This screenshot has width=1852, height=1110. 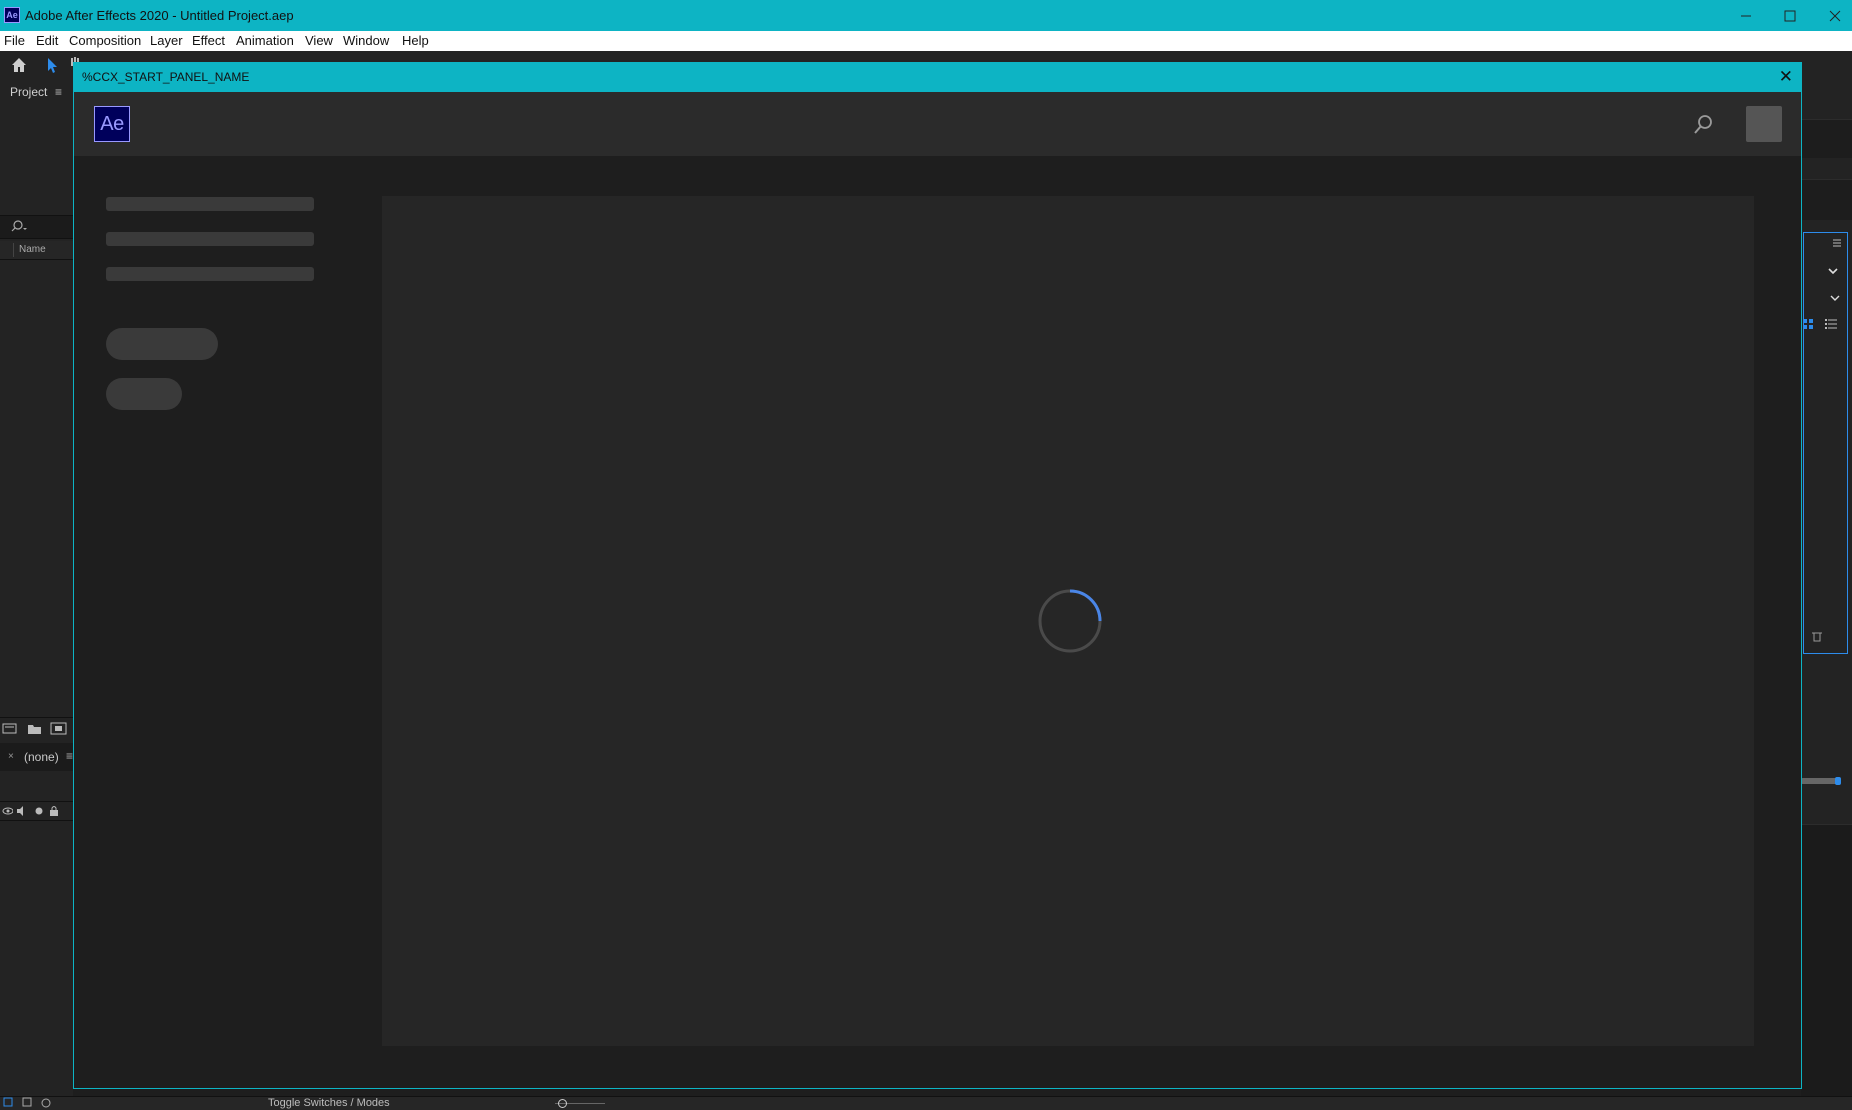 What do you see at coordinates (58, 92) in the screenshot?
I see `project-panel-menu-icon: ≡` at bounding box center [58, 92].